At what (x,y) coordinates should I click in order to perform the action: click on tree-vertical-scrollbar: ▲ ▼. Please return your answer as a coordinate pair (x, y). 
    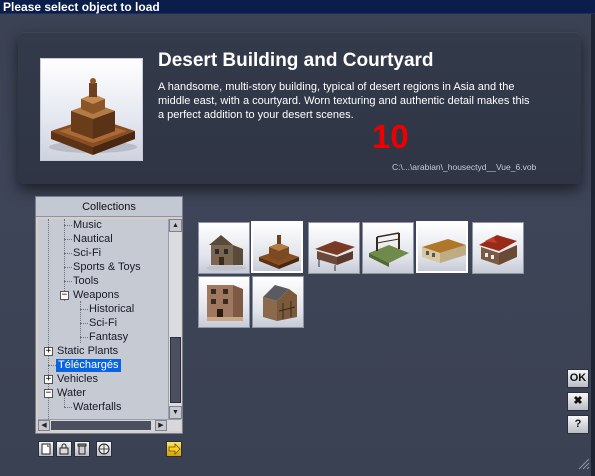
    Looking at the image, I should click on (175, 319).